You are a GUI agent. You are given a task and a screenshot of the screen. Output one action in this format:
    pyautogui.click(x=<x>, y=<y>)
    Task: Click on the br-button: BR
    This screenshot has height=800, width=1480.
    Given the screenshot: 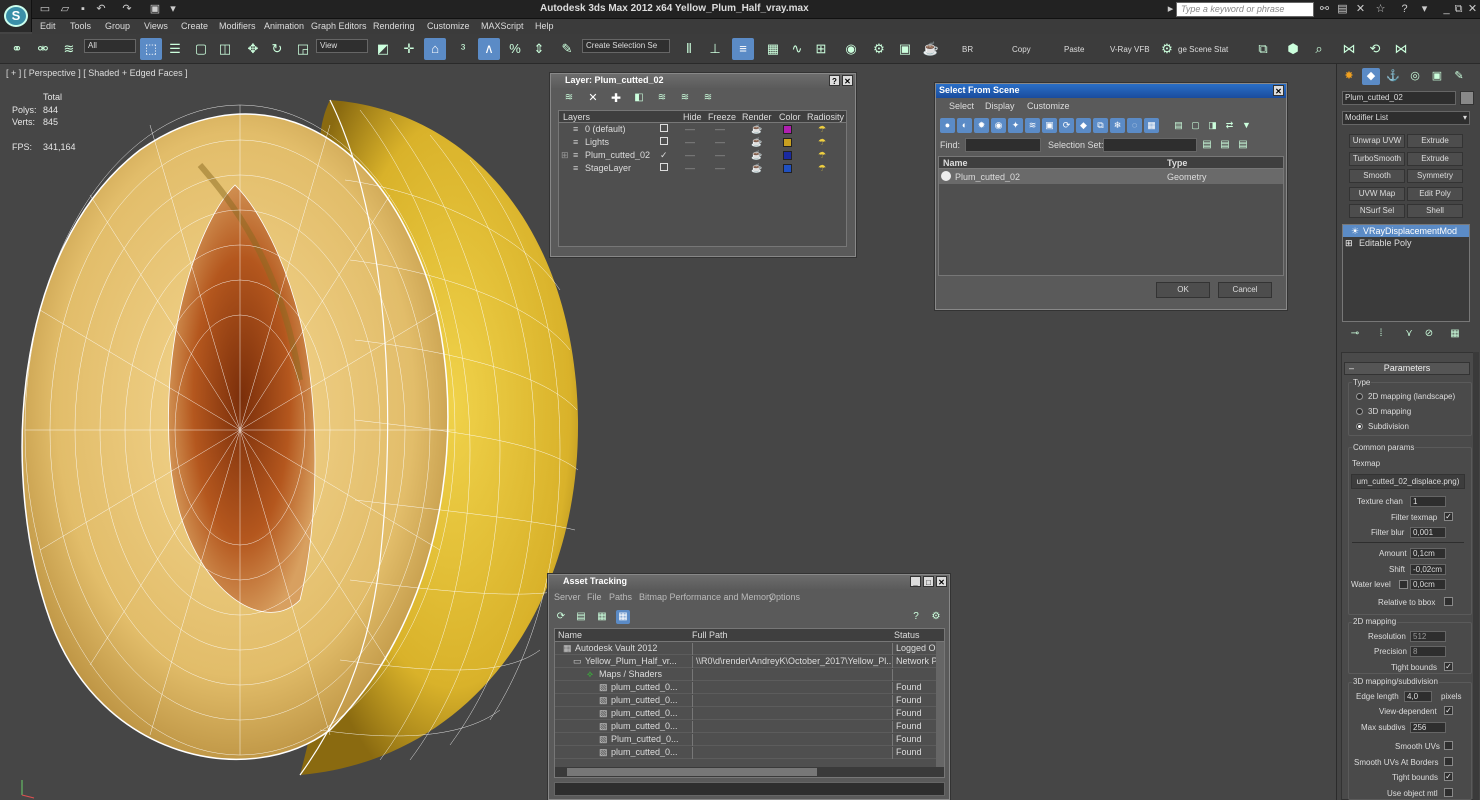 What is the action you would take?
    pyautogui.click(x=967, y=49)
    